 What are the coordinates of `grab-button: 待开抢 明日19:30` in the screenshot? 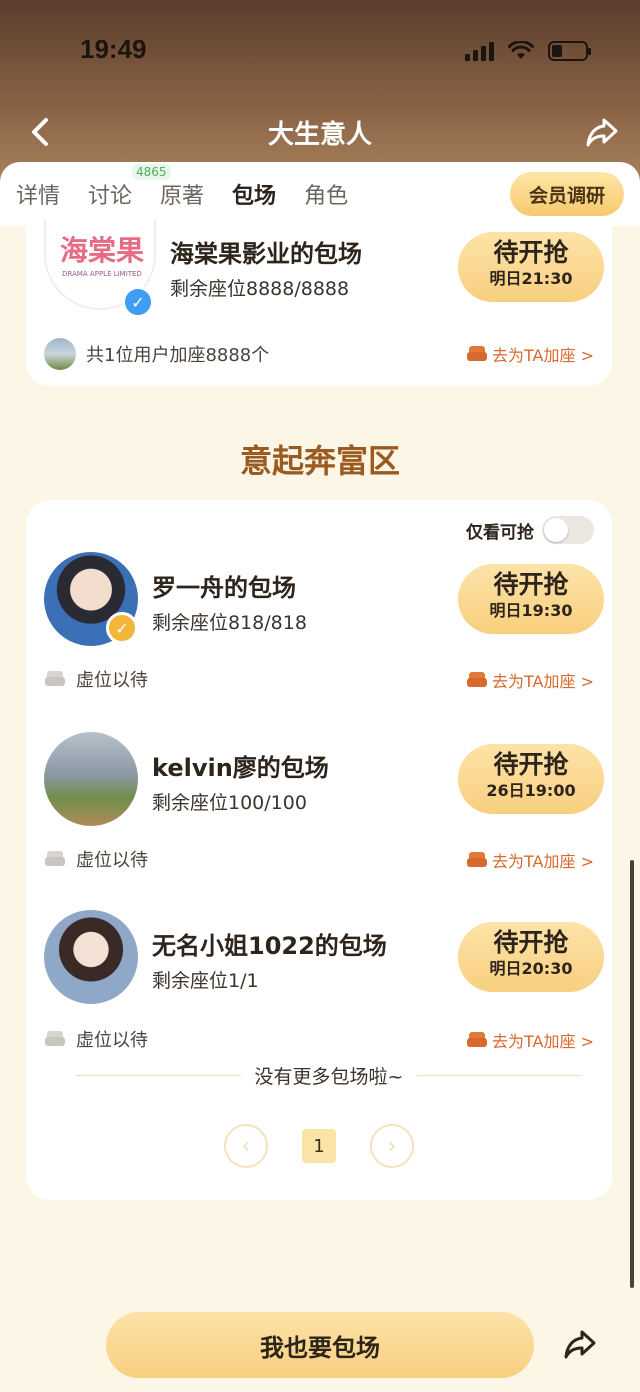 It's located at (531, 599).